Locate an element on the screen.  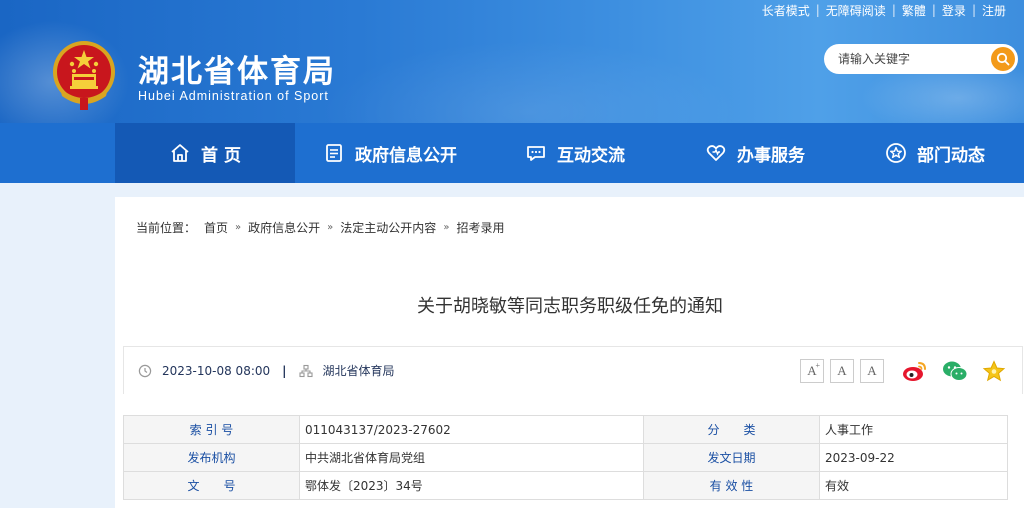
star-icon is located at coordinates (896, 153).